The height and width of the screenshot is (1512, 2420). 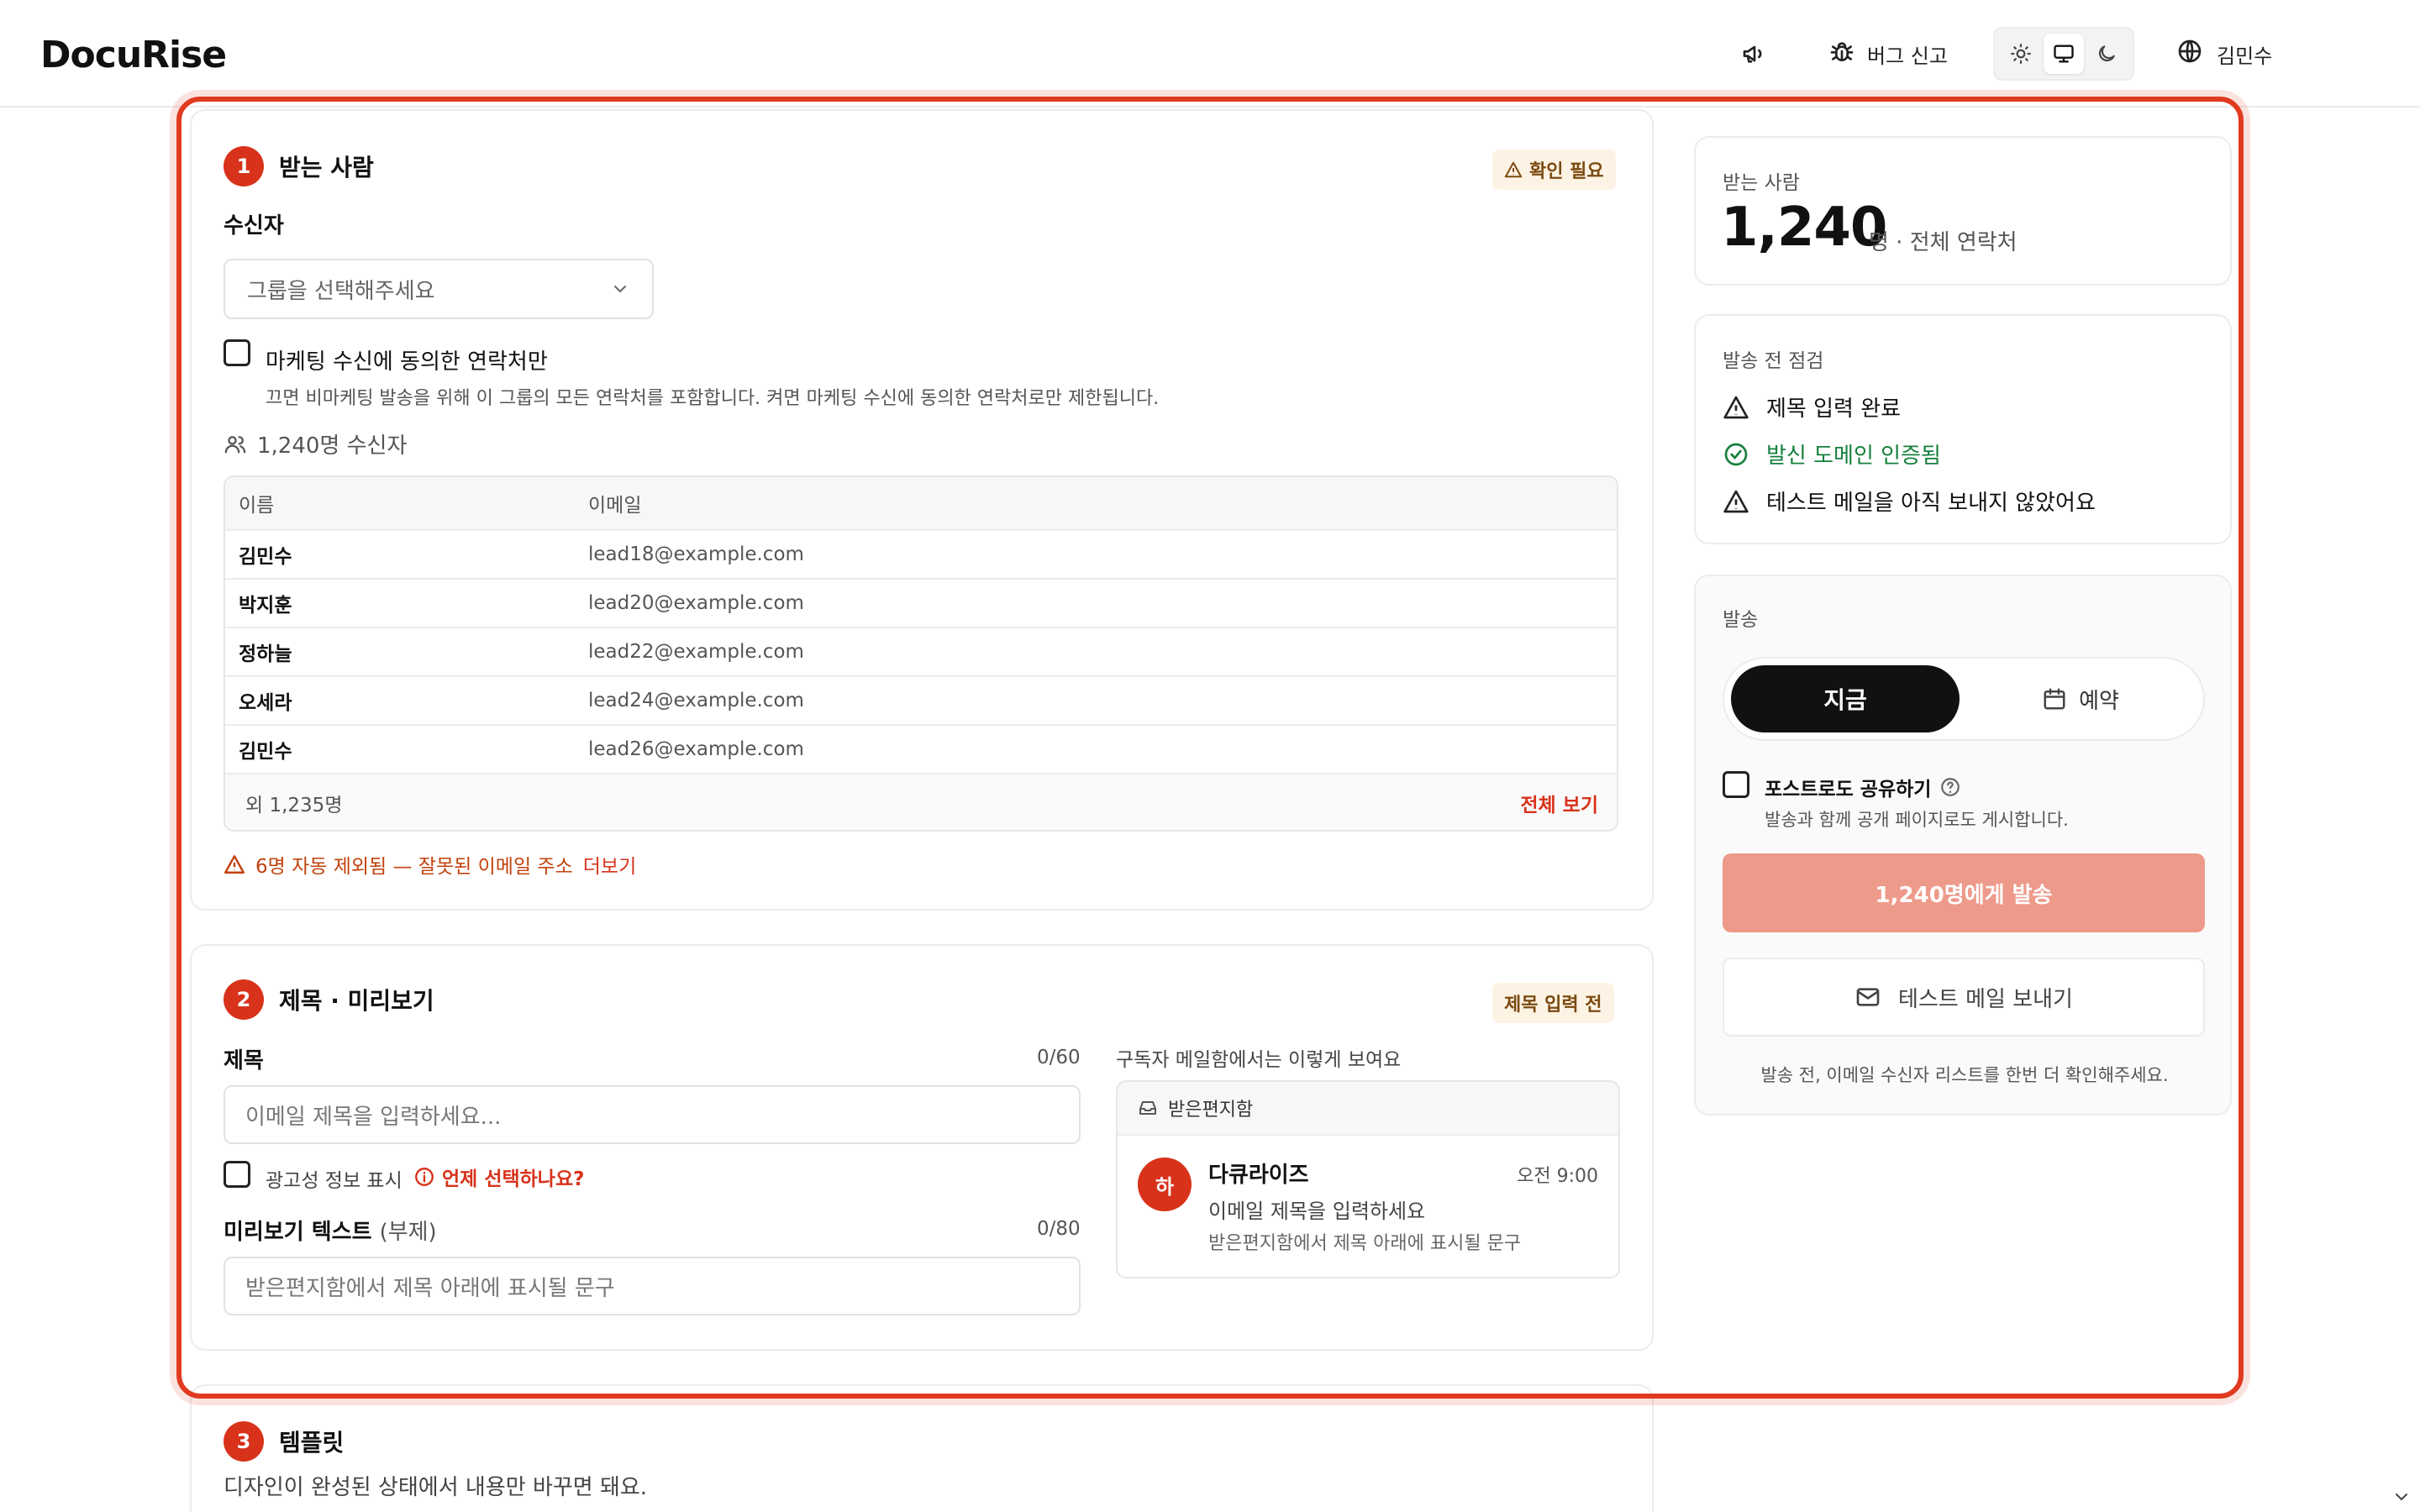 What do you see at coordinates (620, 289) in the screenshot?
I see `chevron-down-icon` at bounding box center [620, 289].